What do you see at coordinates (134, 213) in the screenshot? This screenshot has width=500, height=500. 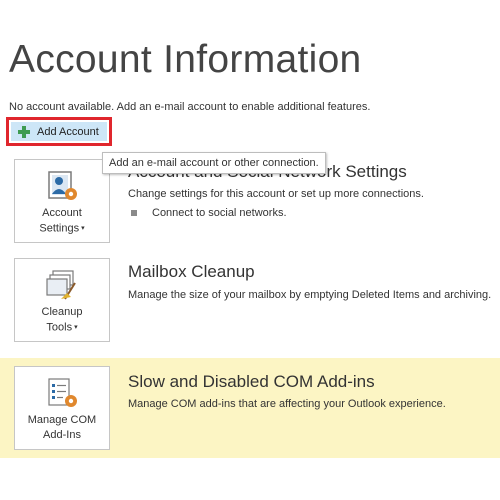 I see `bullet-icon` at bounding box center [134, 213].